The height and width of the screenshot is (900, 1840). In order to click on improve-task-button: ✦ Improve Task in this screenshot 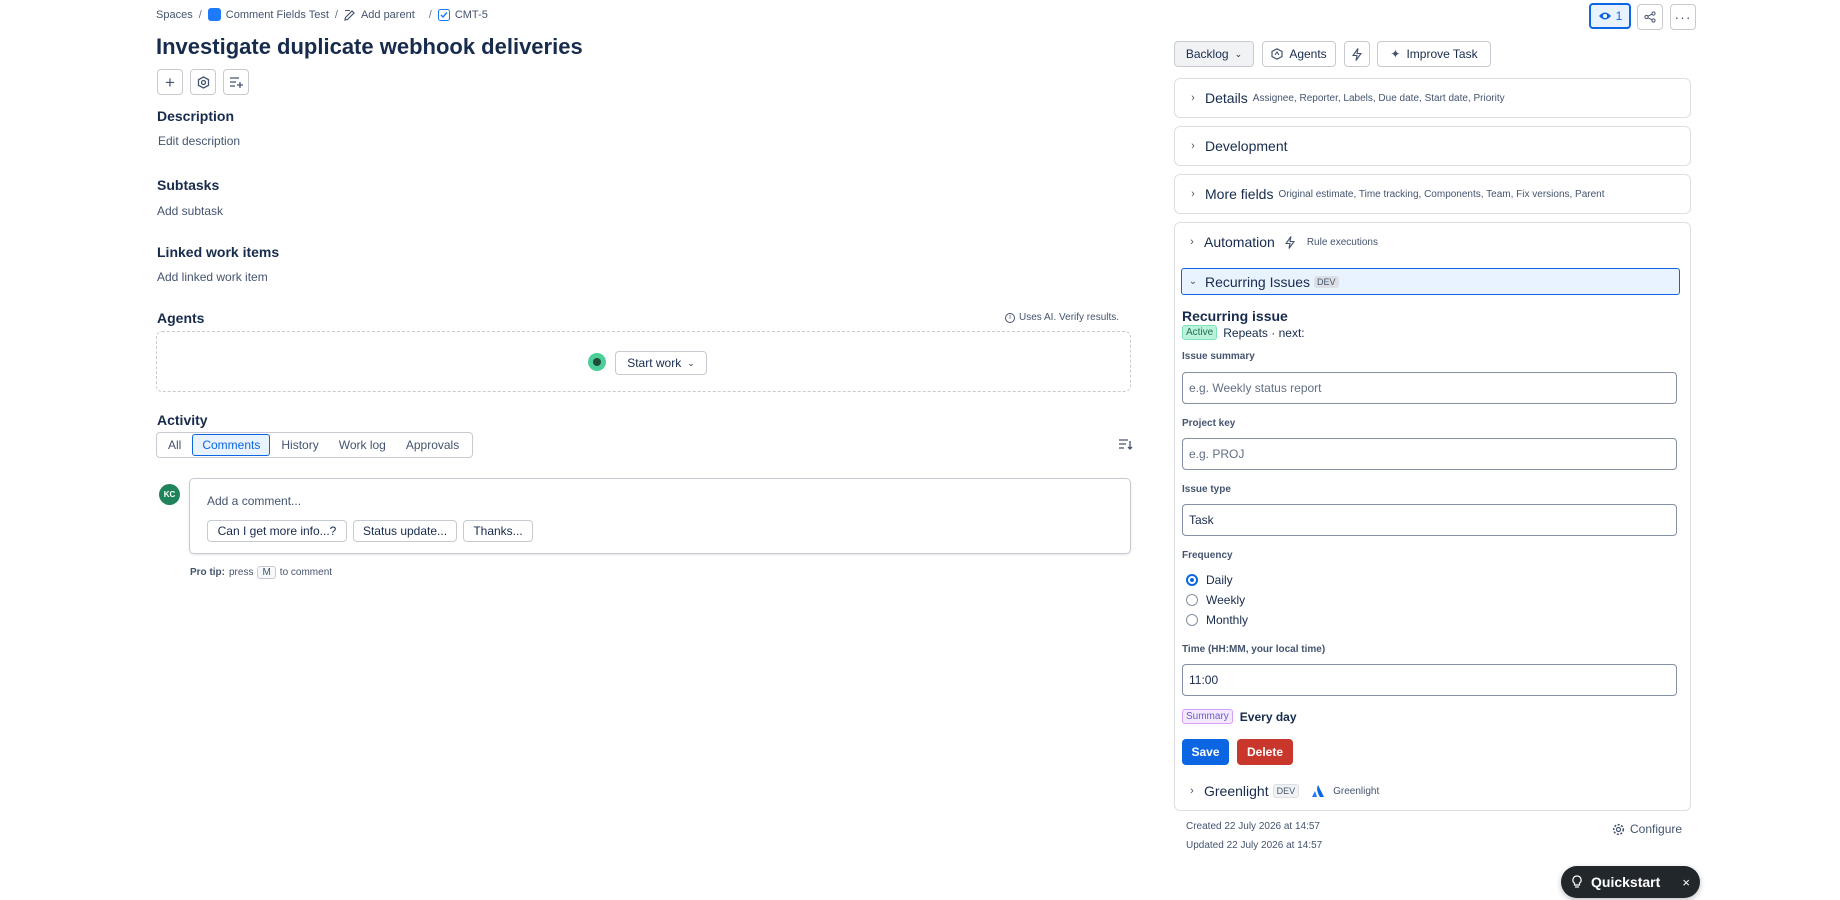, I will do `click(1434, 54)`.